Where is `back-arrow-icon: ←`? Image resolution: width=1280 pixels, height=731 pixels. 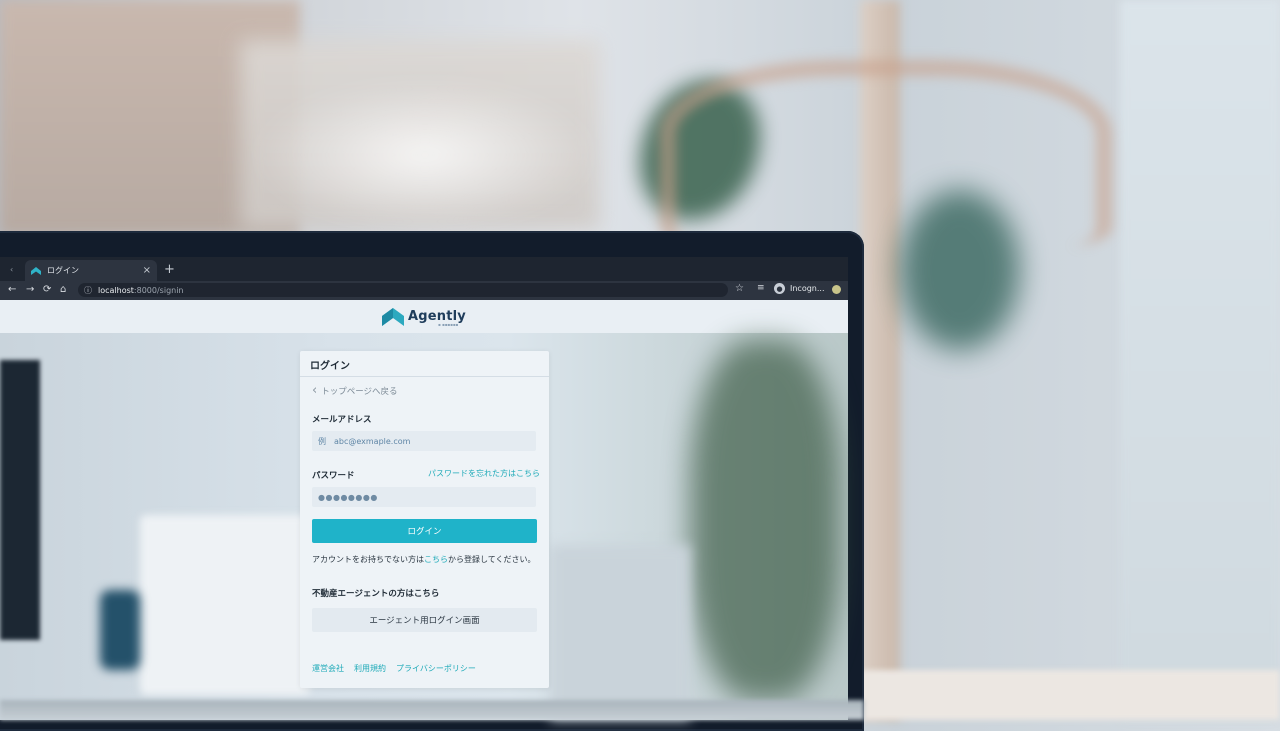
back-arrow-icon: ← is located at coordinates (12, 290).